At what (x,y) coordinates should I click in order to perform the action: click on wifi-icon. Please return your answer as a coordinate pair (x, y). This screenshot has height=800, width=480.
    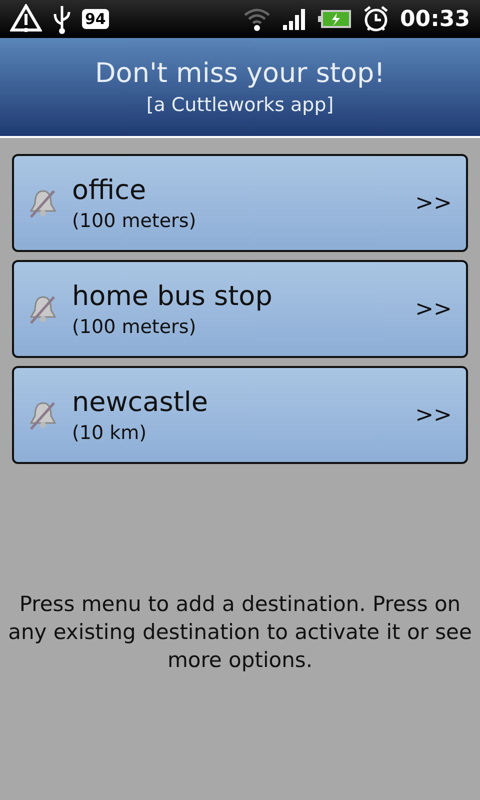
    Looking at the image, I should click on (257, 19).